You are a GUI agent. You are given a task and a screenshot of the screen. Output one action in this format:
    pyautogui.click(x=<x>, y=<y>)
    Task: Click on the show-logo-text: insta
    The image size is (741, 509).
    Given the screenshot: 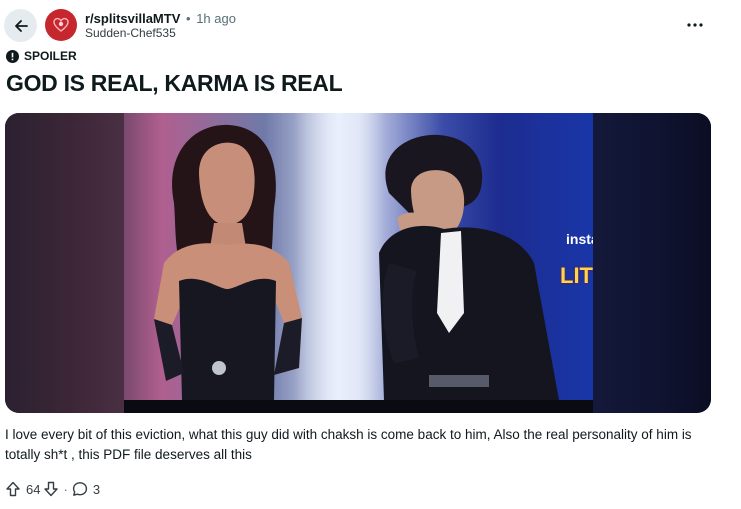 What is the action you would take?
    pyautogui.click(x=579, y=239)
    